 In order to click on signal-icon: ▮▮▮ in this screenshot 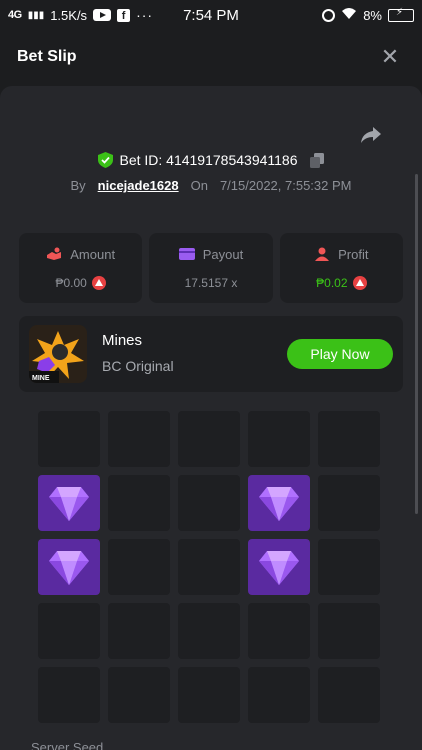, I will do `click(36, 15)`.